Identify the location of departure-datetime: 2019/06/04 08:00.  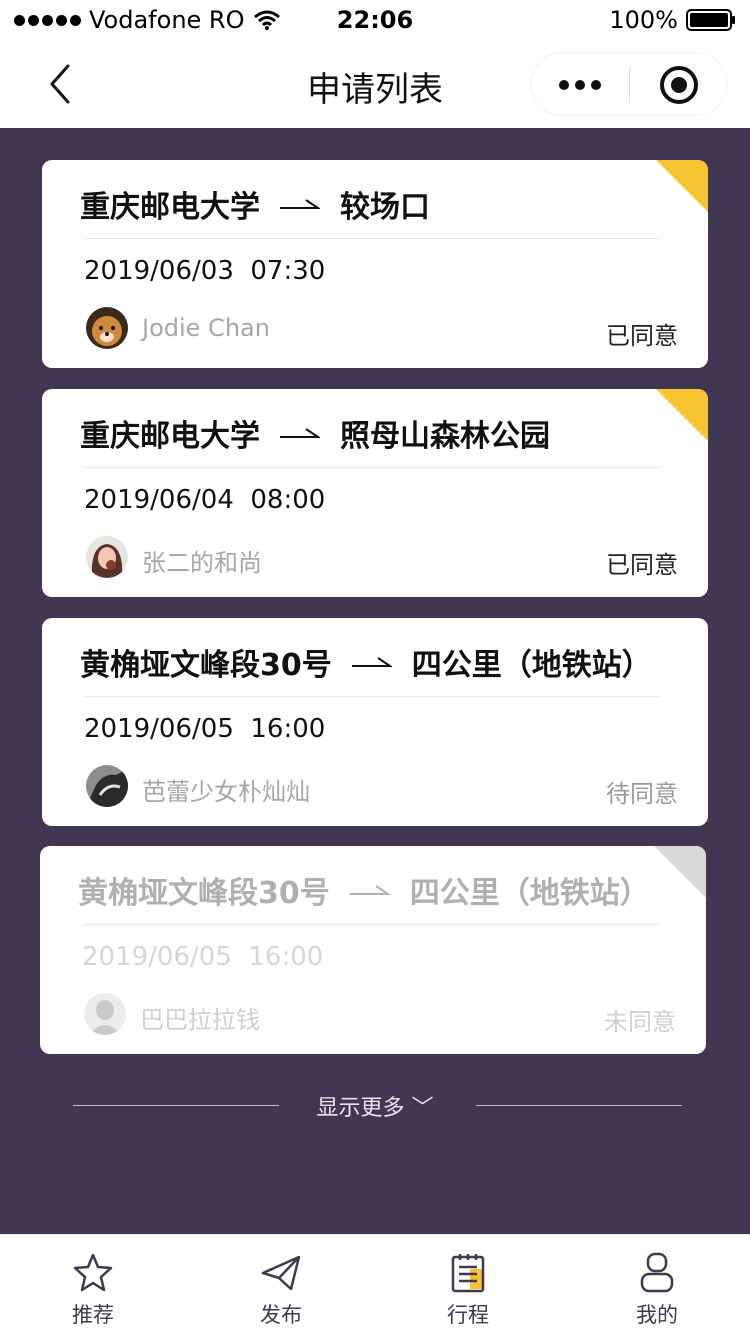
(205, 500).